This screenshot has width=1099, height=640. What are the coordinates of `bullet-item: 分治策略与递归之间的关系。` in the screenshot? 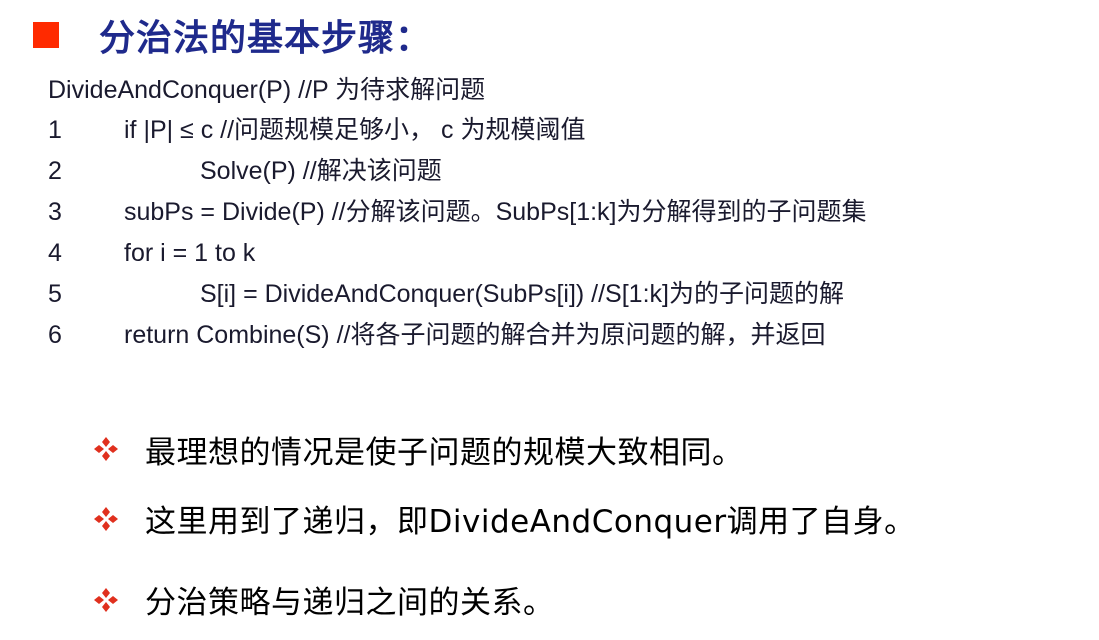 It's located at (504, 599).